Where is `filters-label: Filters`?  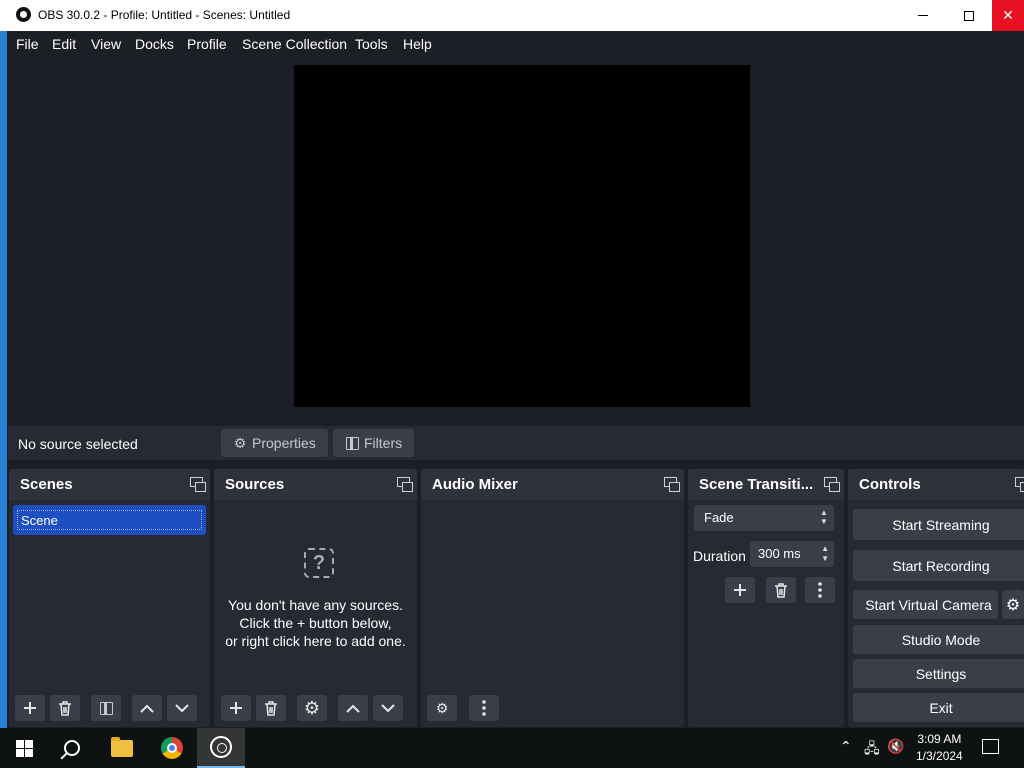 filters-label: Filters is located at coordinates (383, 443).